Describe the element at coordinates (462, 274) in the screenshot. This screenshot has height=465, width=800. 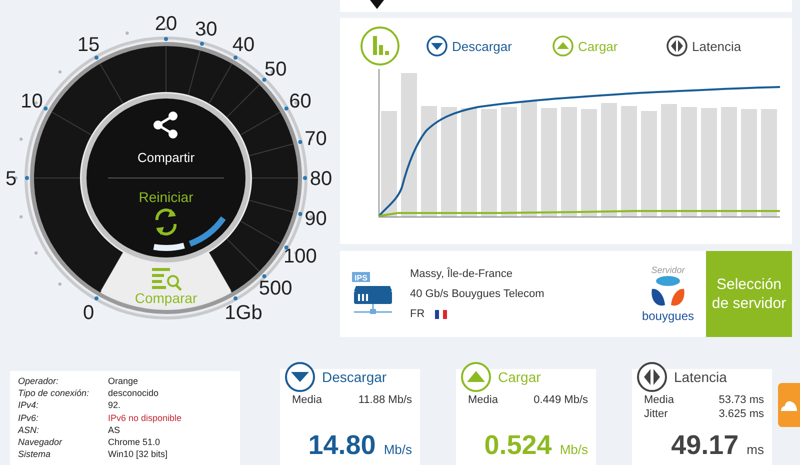
I see `server-location: Massy, Île-de-France` at that location.